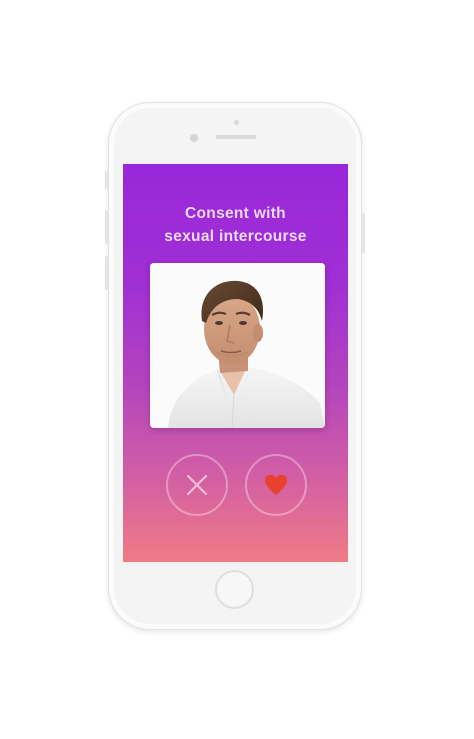  I want to click on volume-up-button, so click(106, 227).